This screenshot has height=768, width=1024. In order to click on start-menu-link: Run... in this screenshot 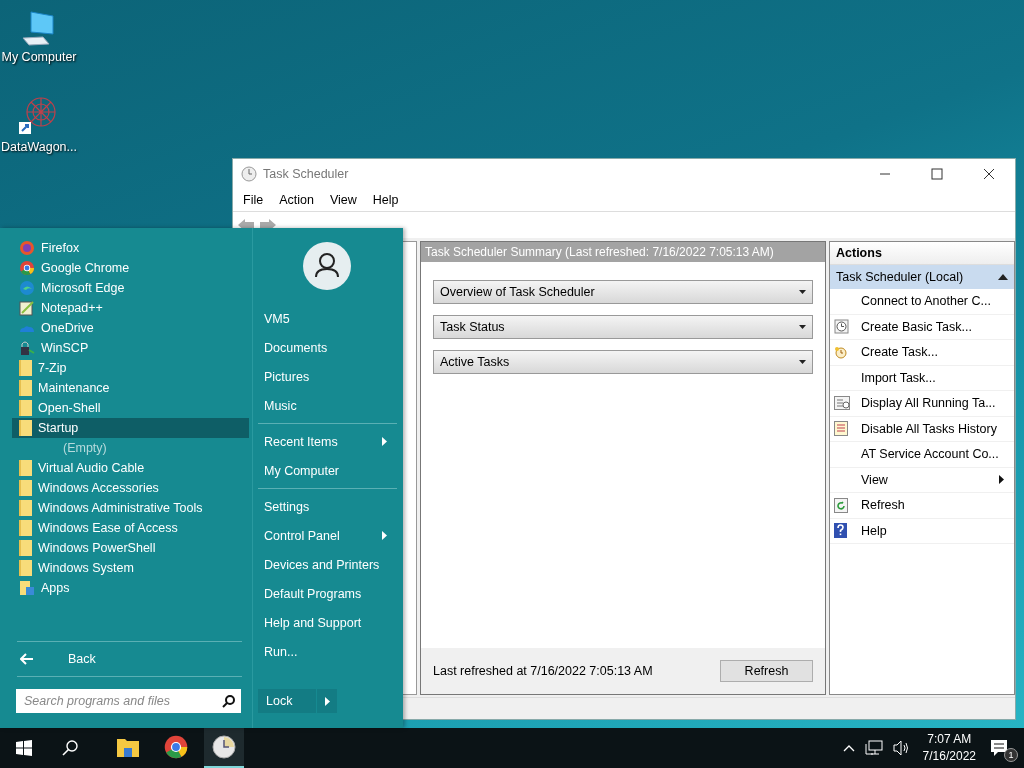, I will do `click(327, 651)`.